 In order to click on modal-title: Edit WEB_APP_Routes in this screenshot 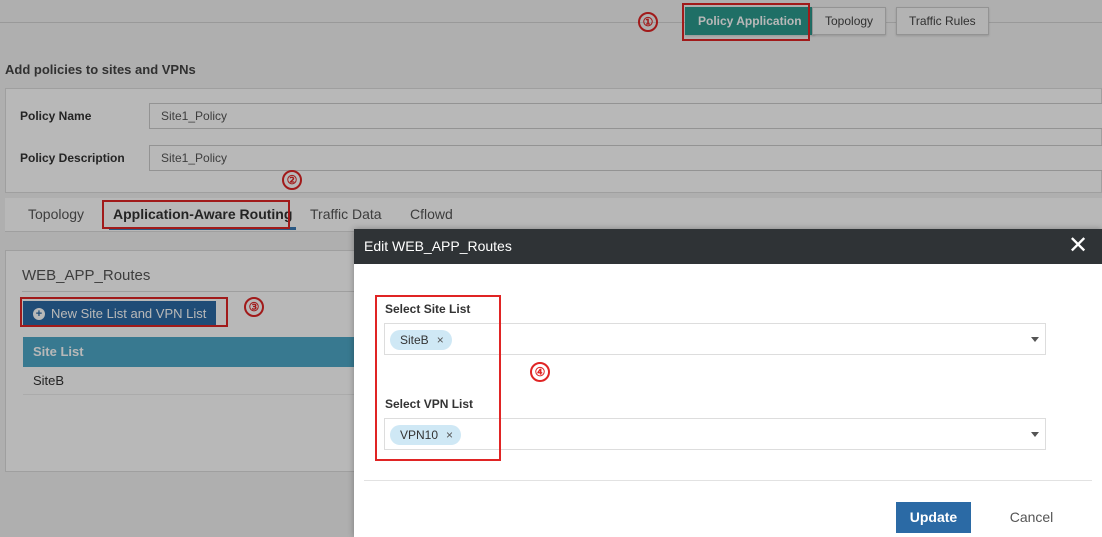, I will do `click(728, 246)`.